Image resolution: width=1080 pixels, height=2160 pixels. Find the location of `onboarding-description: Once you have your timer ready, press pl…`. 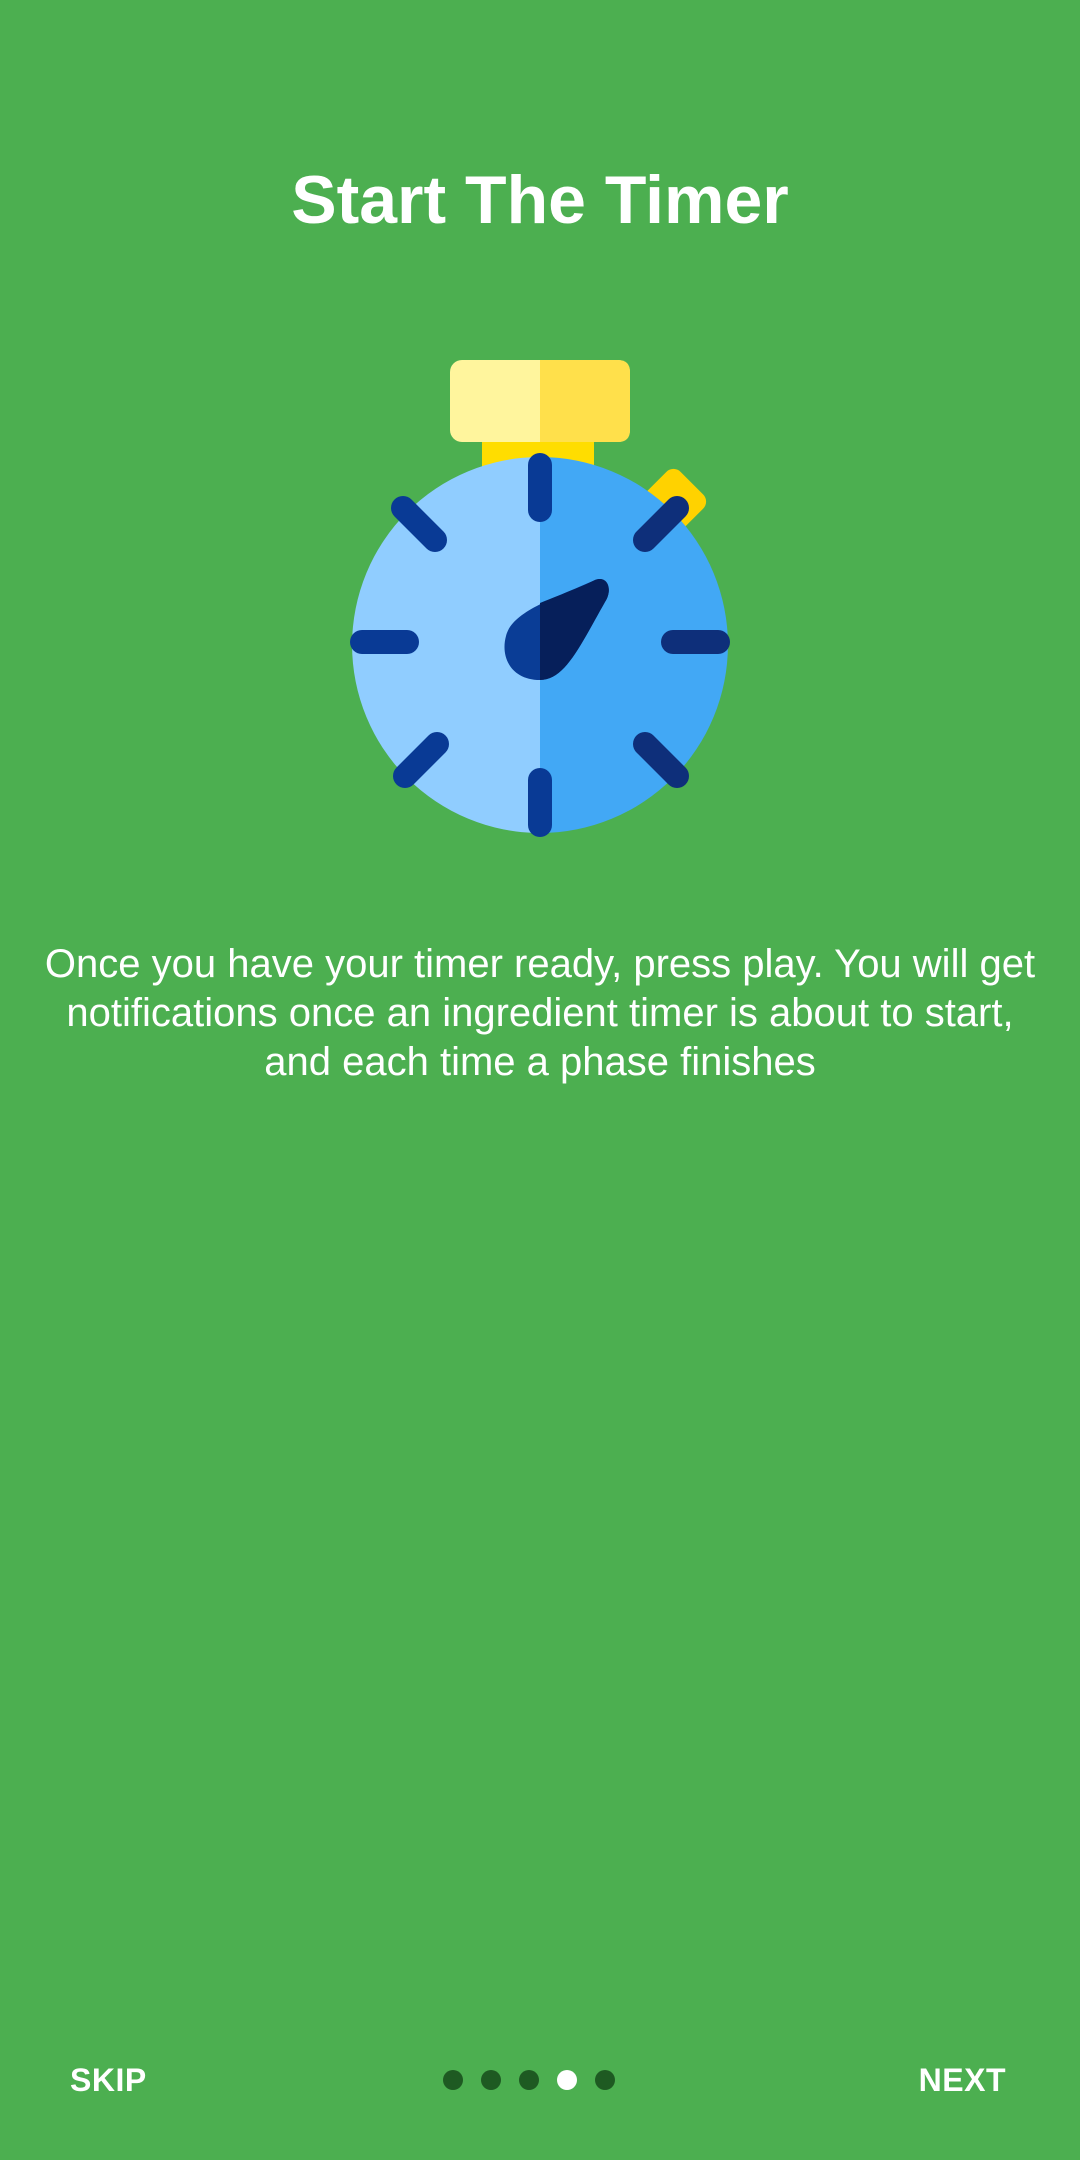

onboarding-description: Once you have your timer ready, press pl… is located at coordinates (540, 1013).